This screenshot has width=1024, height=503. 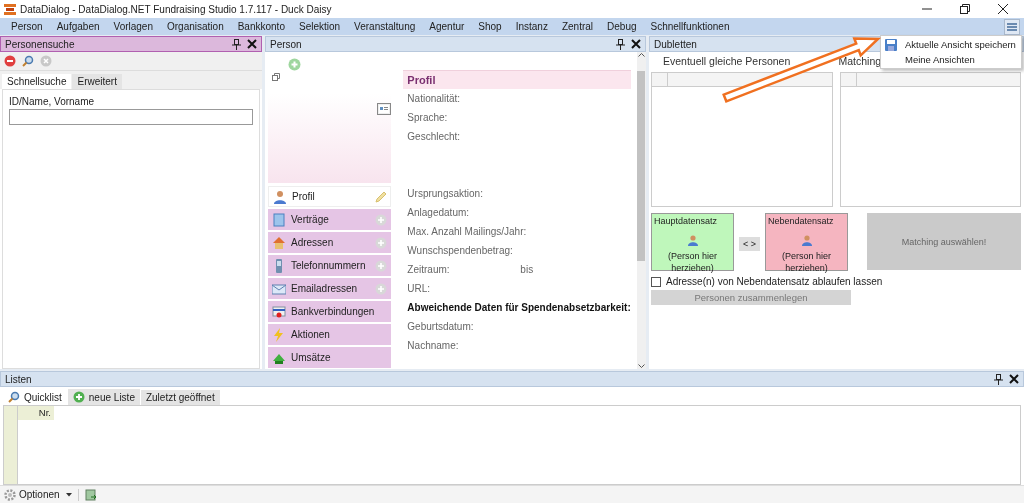 I want to click on scroll-down-icon, so click(x=641, y=366).